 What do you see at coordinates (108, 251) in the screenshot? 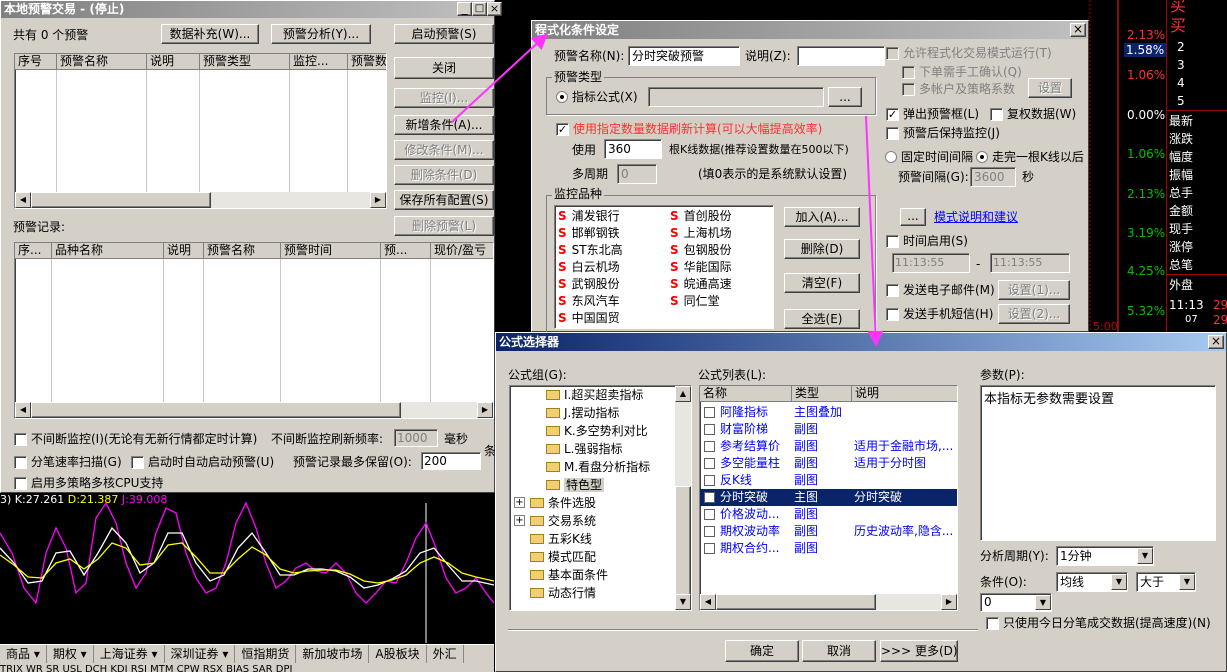
I see `rec-col-name: 品种名称` at bounding box center [108, 251].